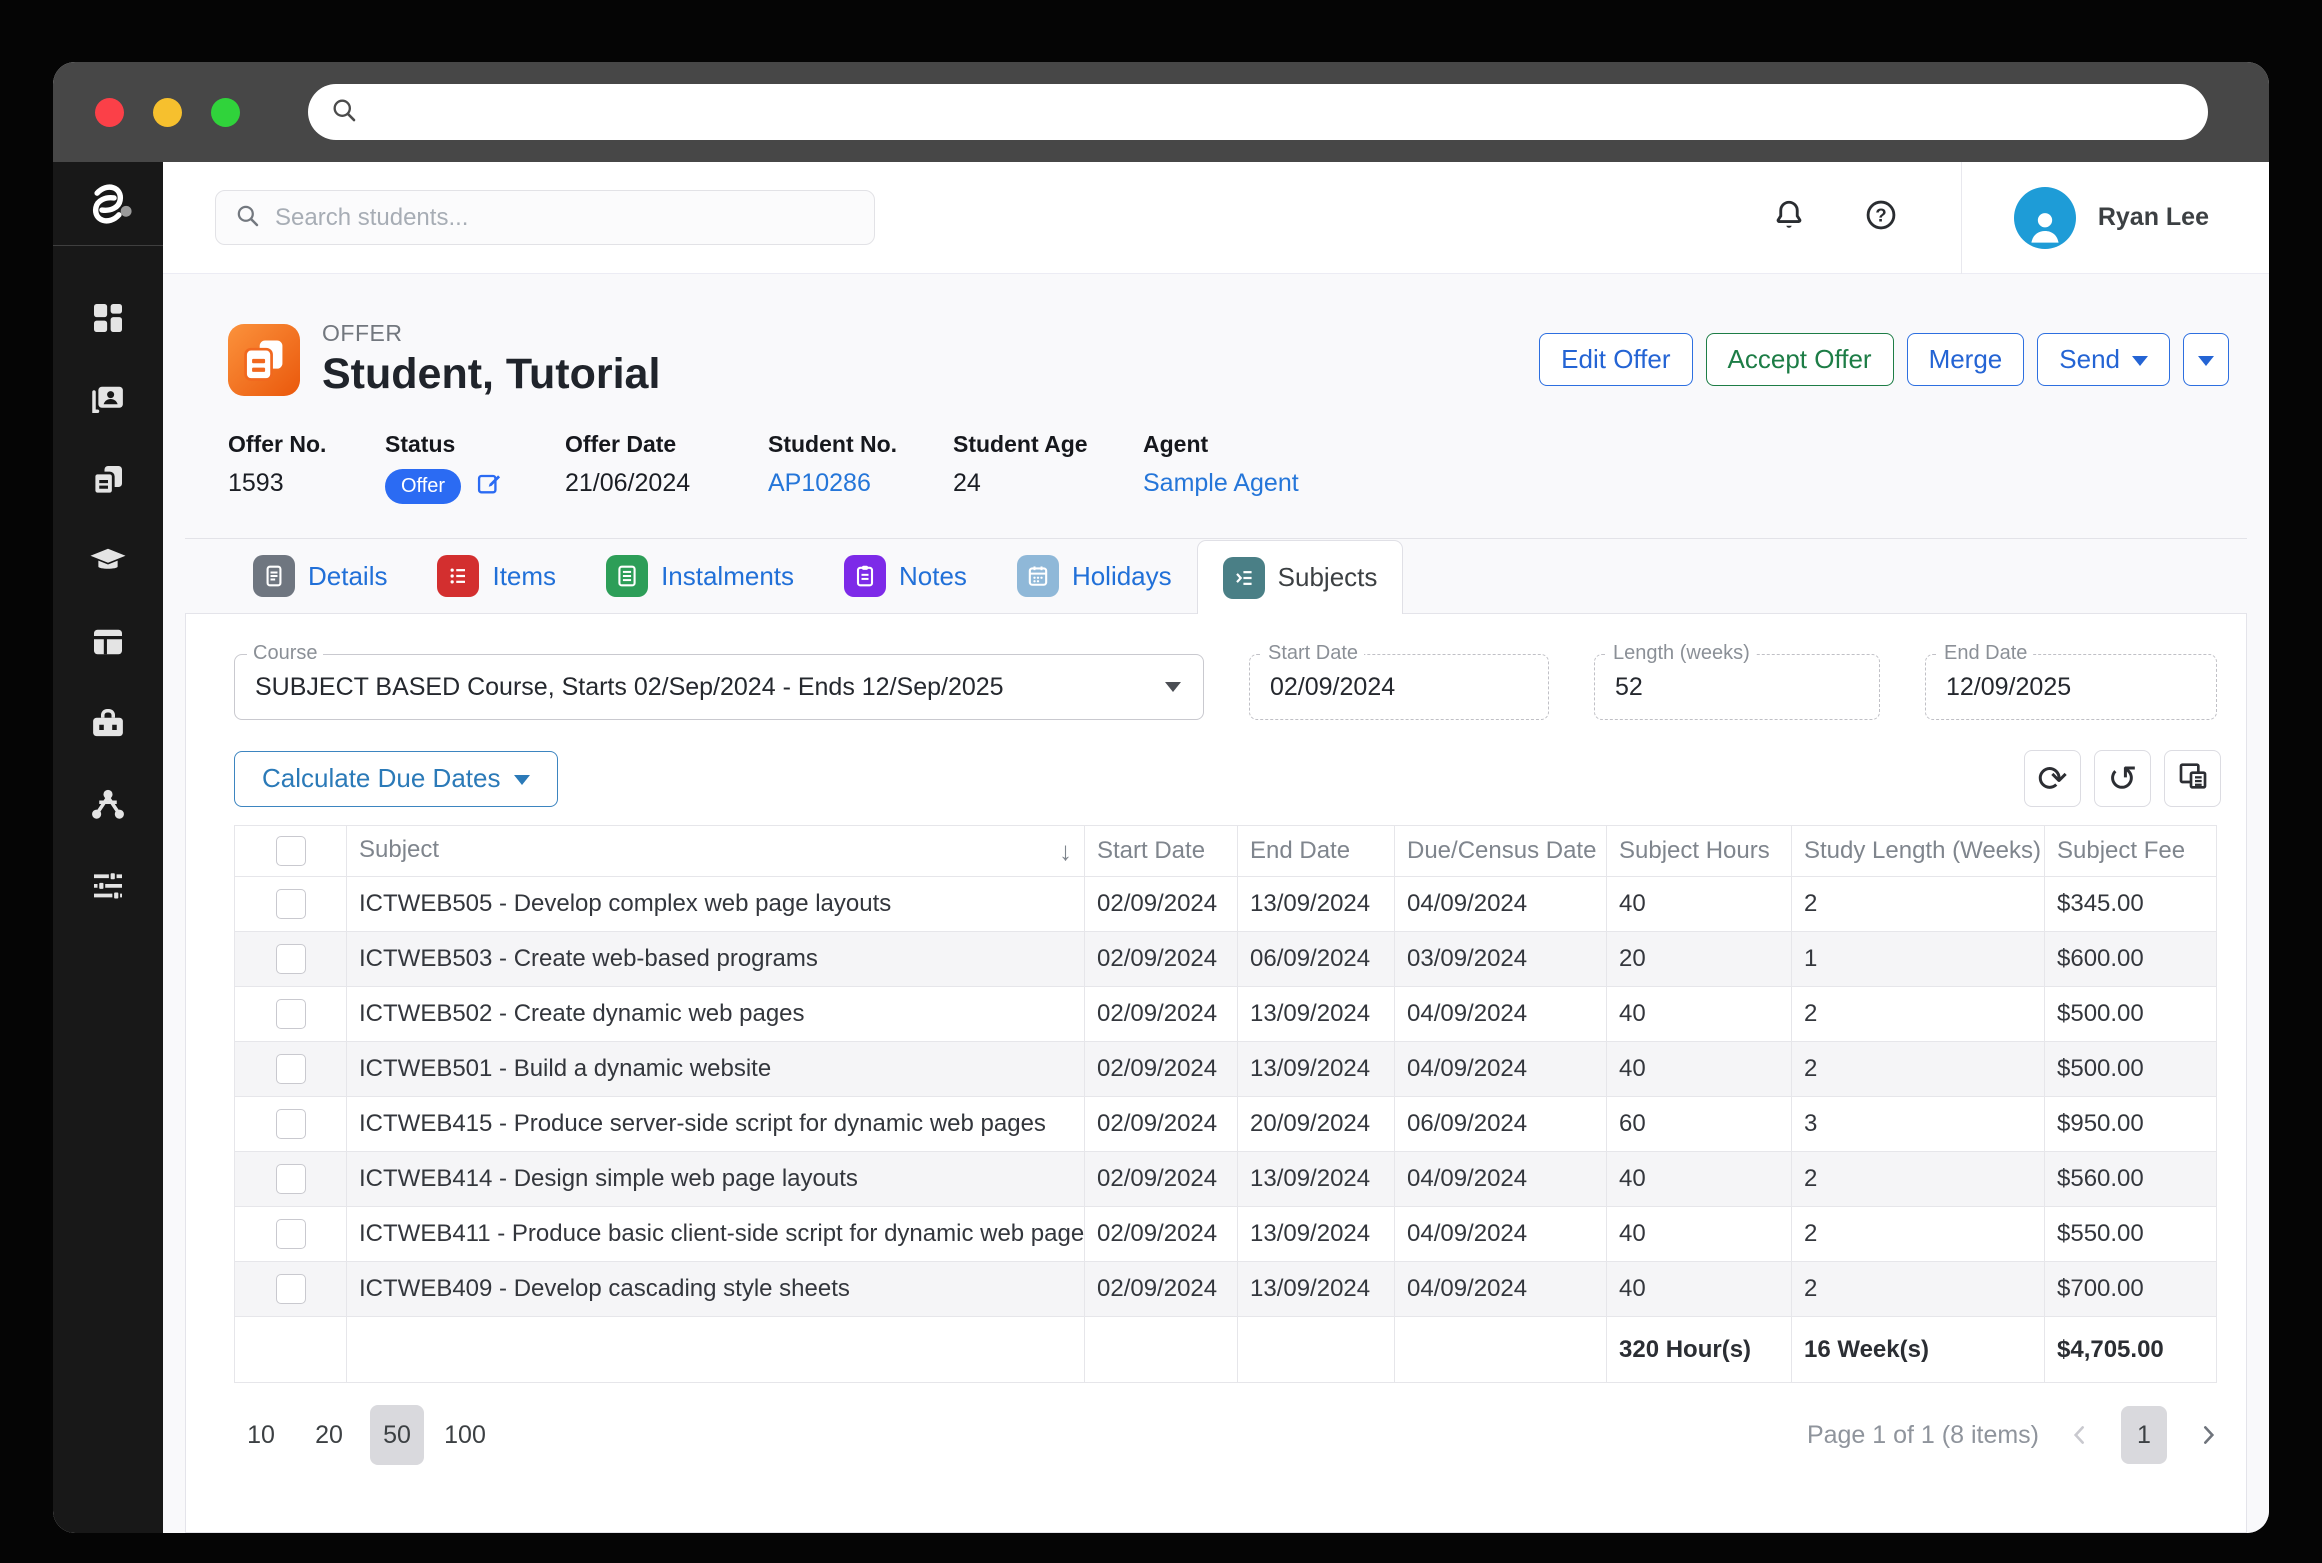 Image resolution: width=2322 pixels, height=1563 pixels. Describe the element at coordinates (860, 483) in the screenshot. I see `student-no-link: AP10286` at that location.